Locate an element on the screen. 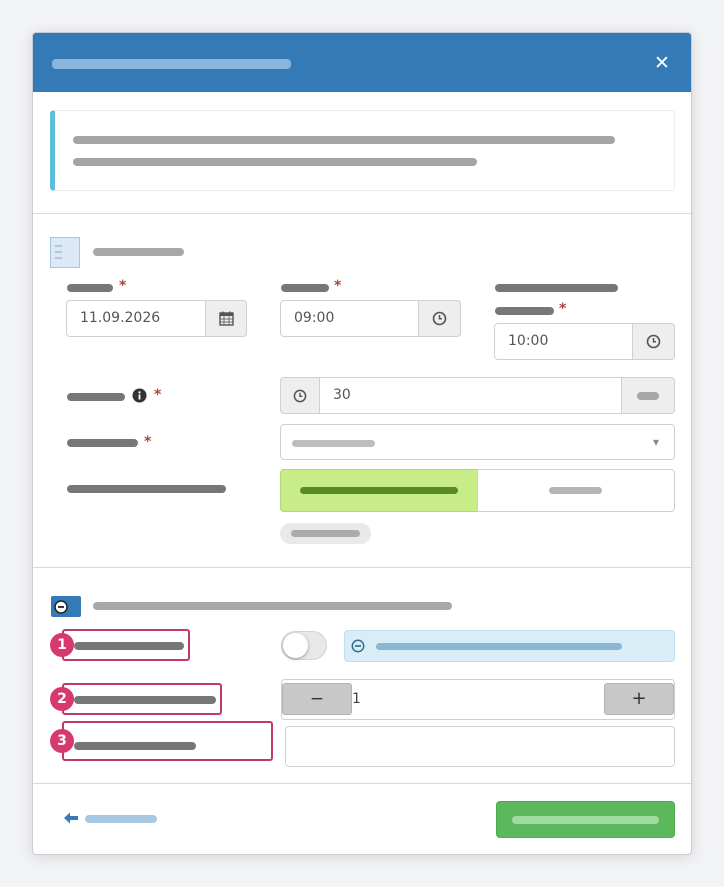  section-2-title is located at coordinates (272, 606).